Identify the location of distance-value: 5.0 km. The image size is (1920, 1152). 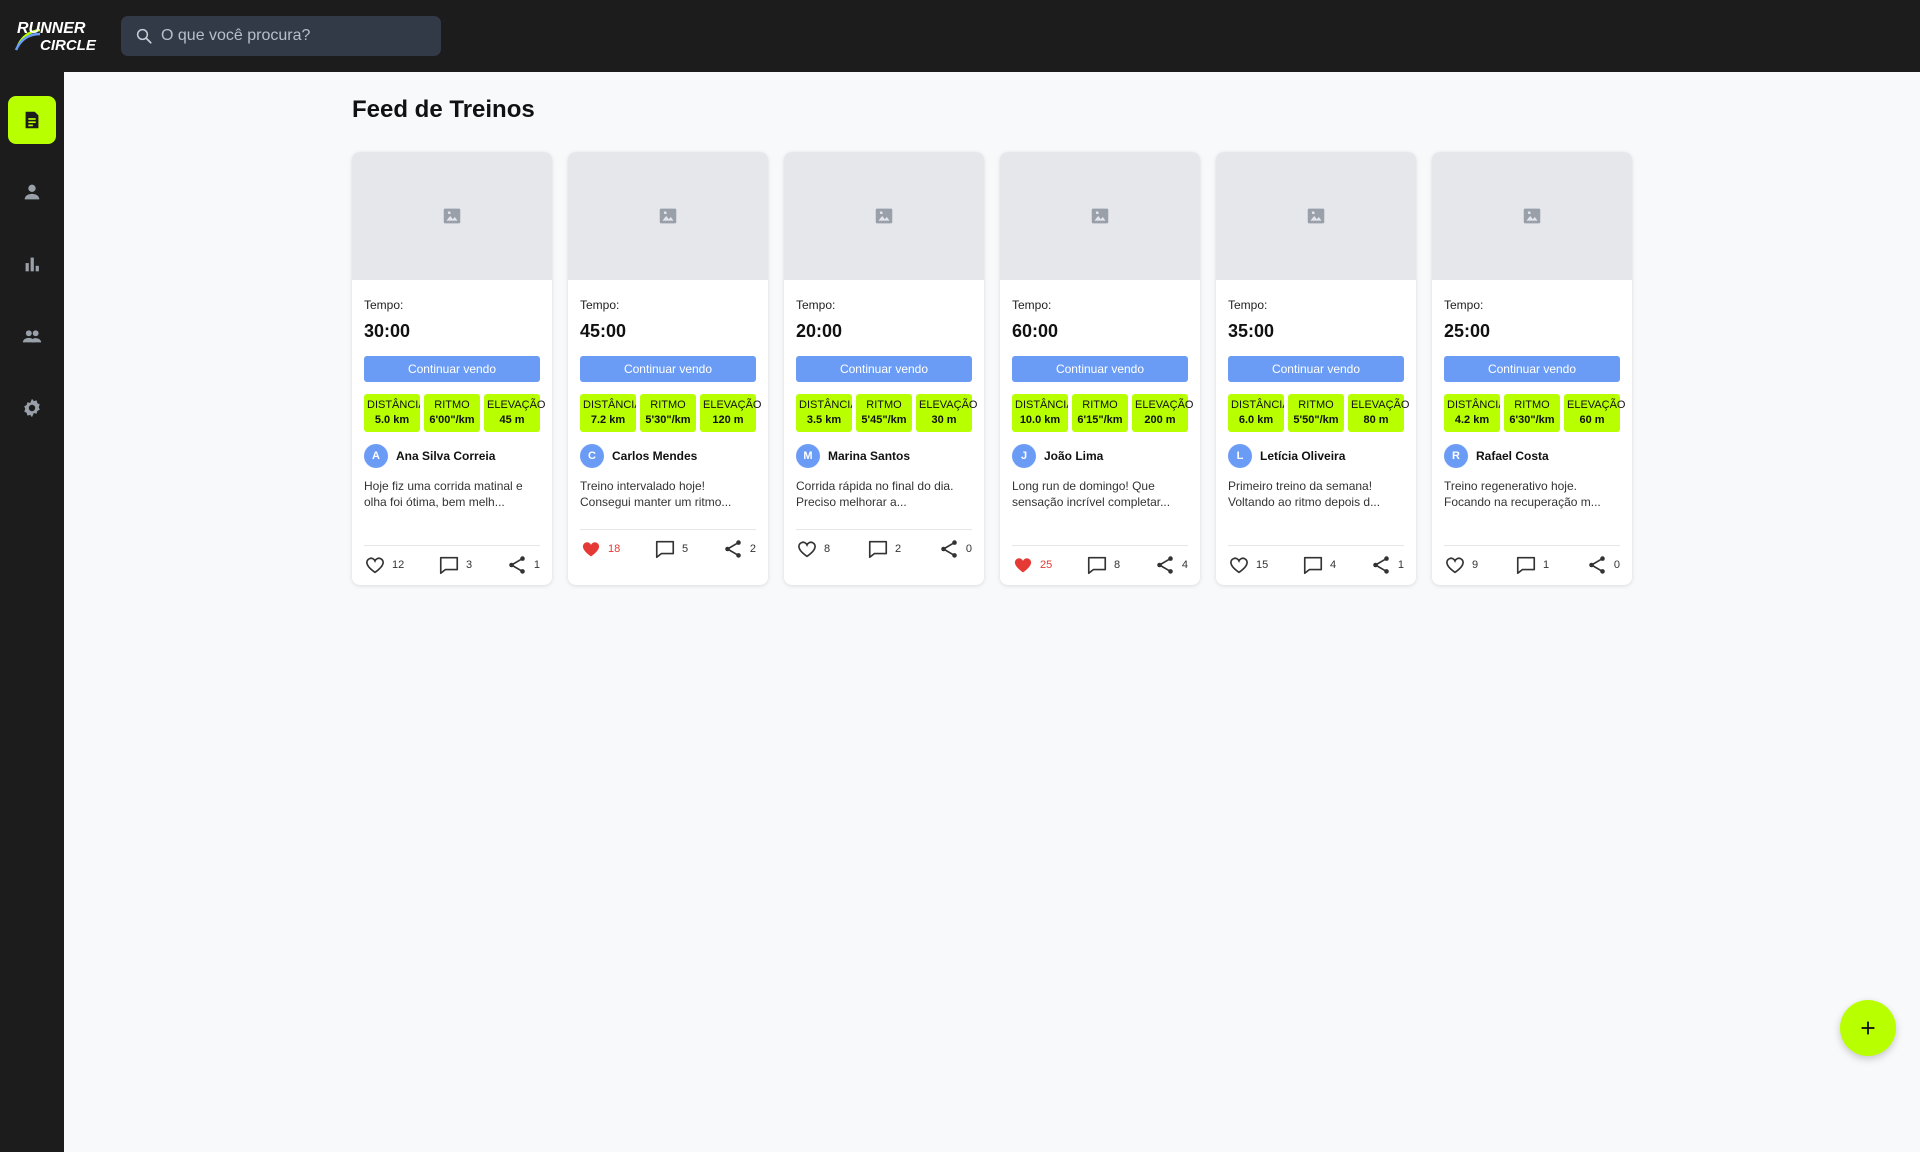
(392, 420).